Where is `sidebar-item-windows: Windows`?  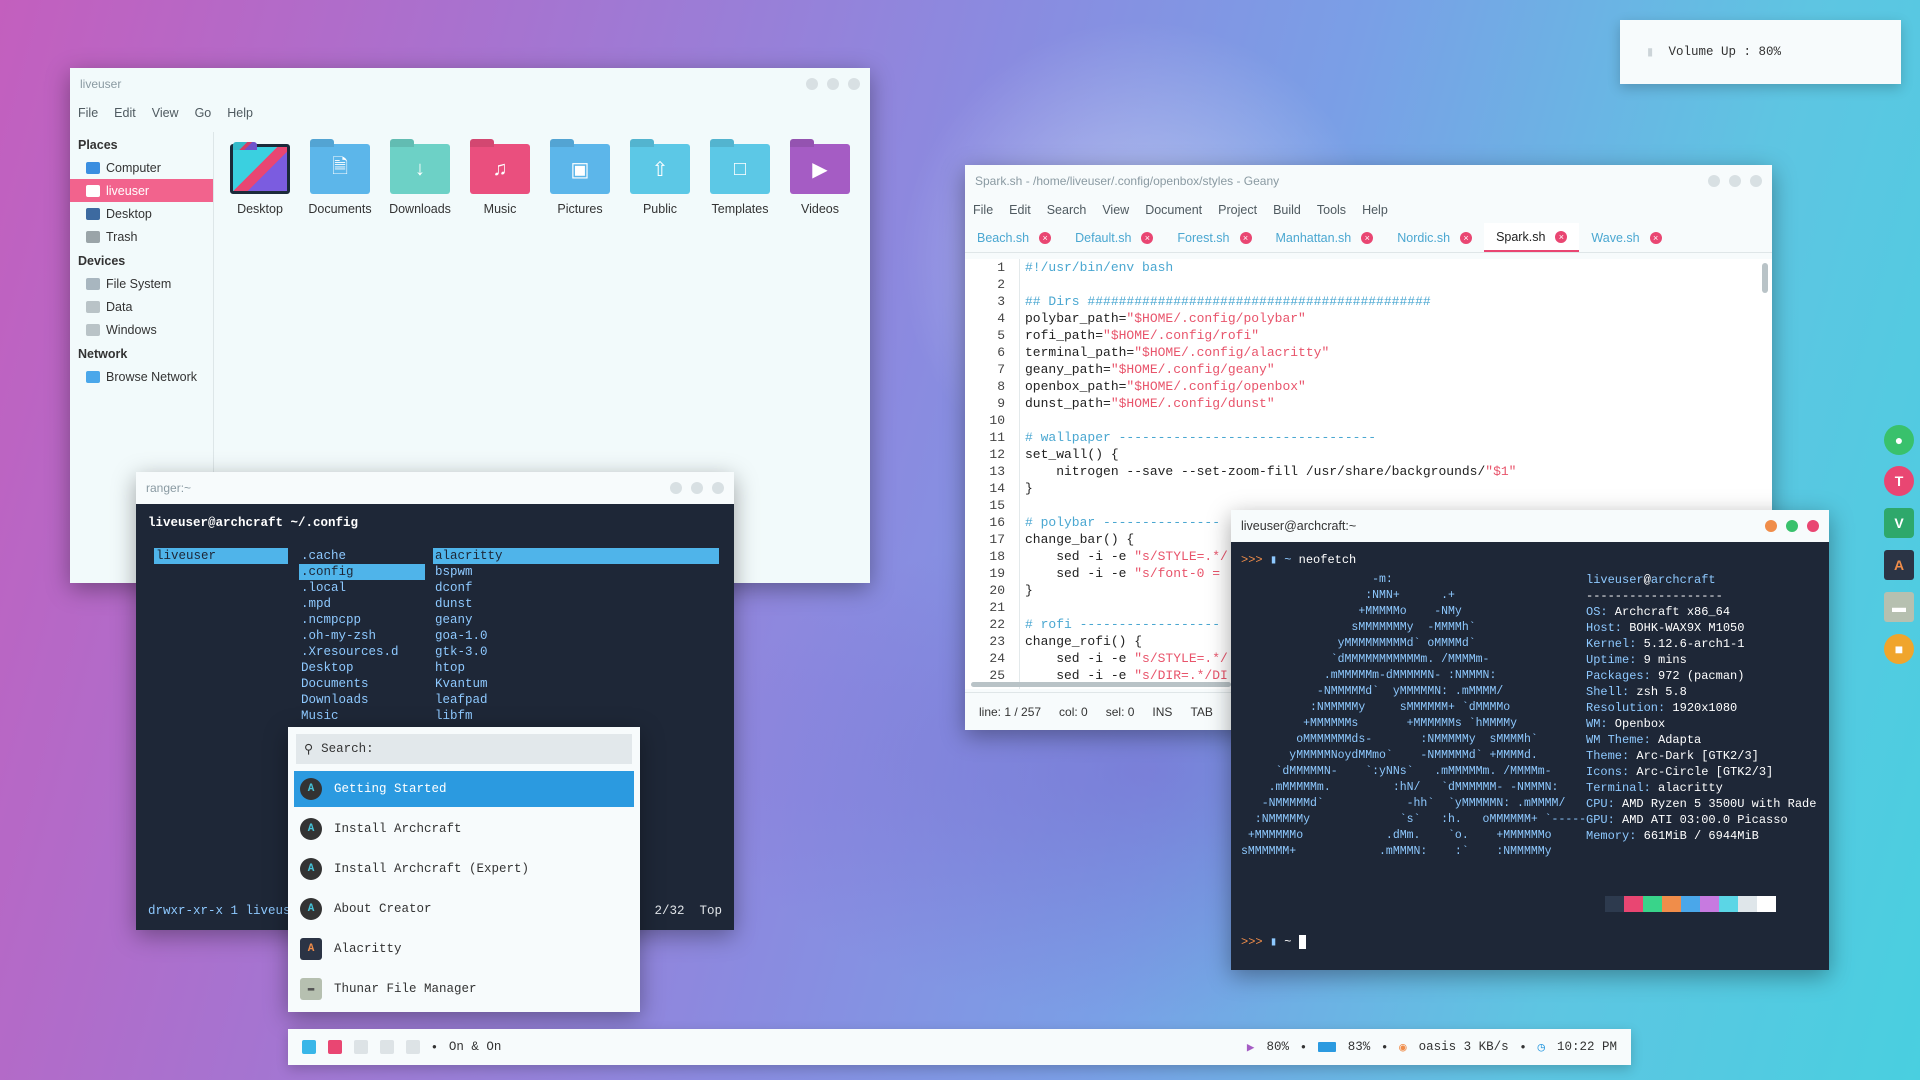 sidebar-item-windows: Windows is located at coordinates (141, 329).